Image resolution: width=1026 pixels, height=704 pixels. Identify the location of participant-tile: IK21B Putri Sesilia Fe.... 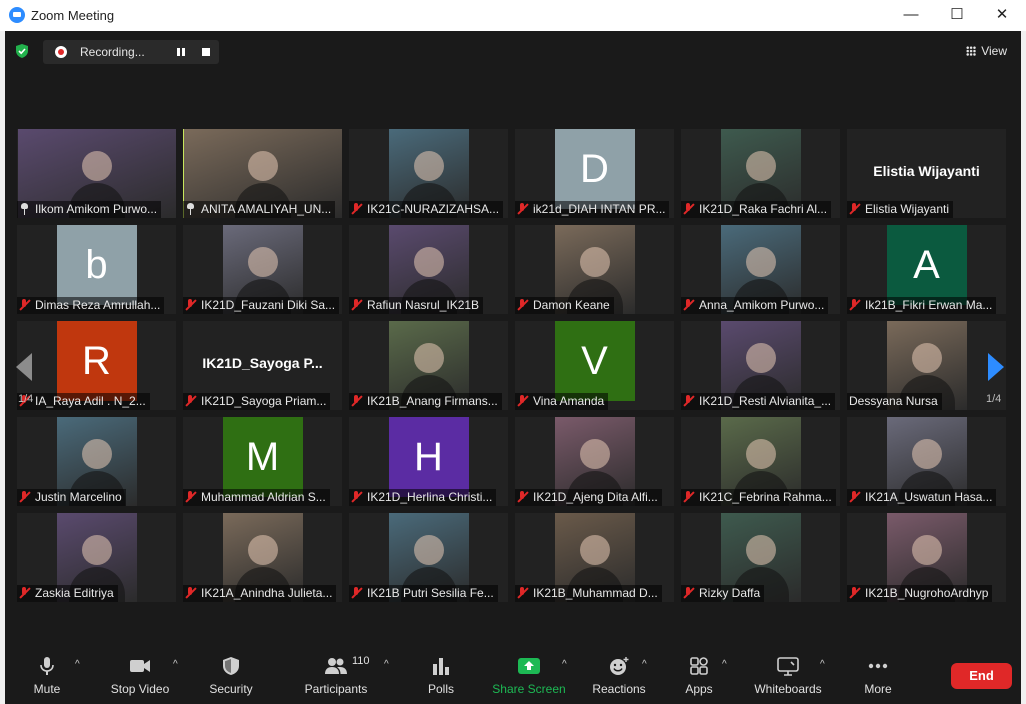
(428, 557).